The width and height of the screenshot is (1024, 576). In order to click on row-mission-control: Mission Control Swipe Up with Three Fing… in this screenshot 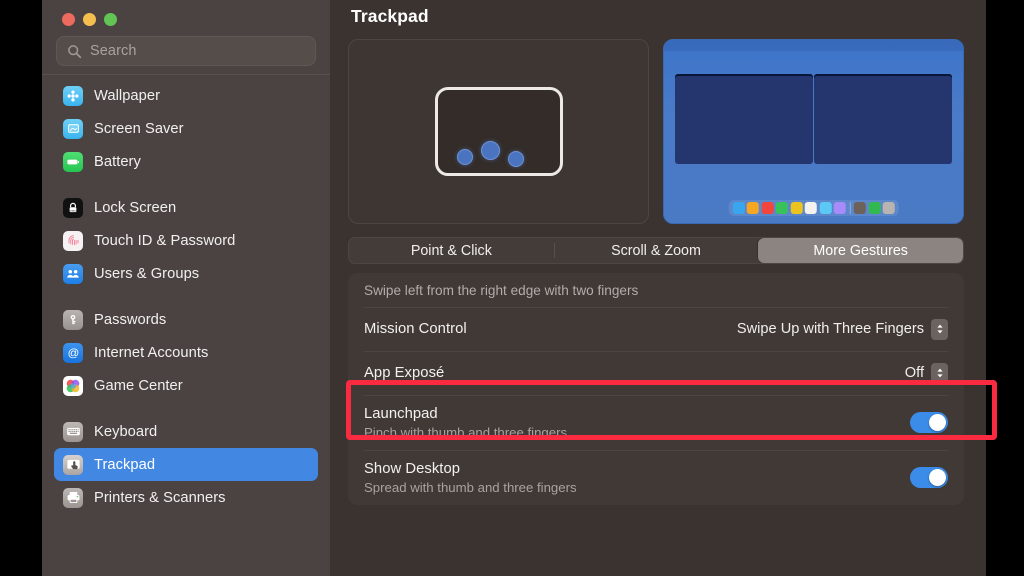, I will do `click(656, 329)`.